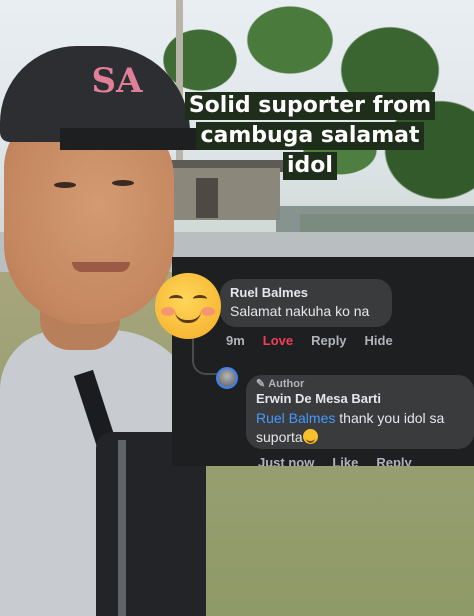 Image resolution: width=474 pixels, height=616 pixels. Describe the element at coordinates (390, 418) in the screenshot. I see `reply-text-part: thank you idol sa` at that location.